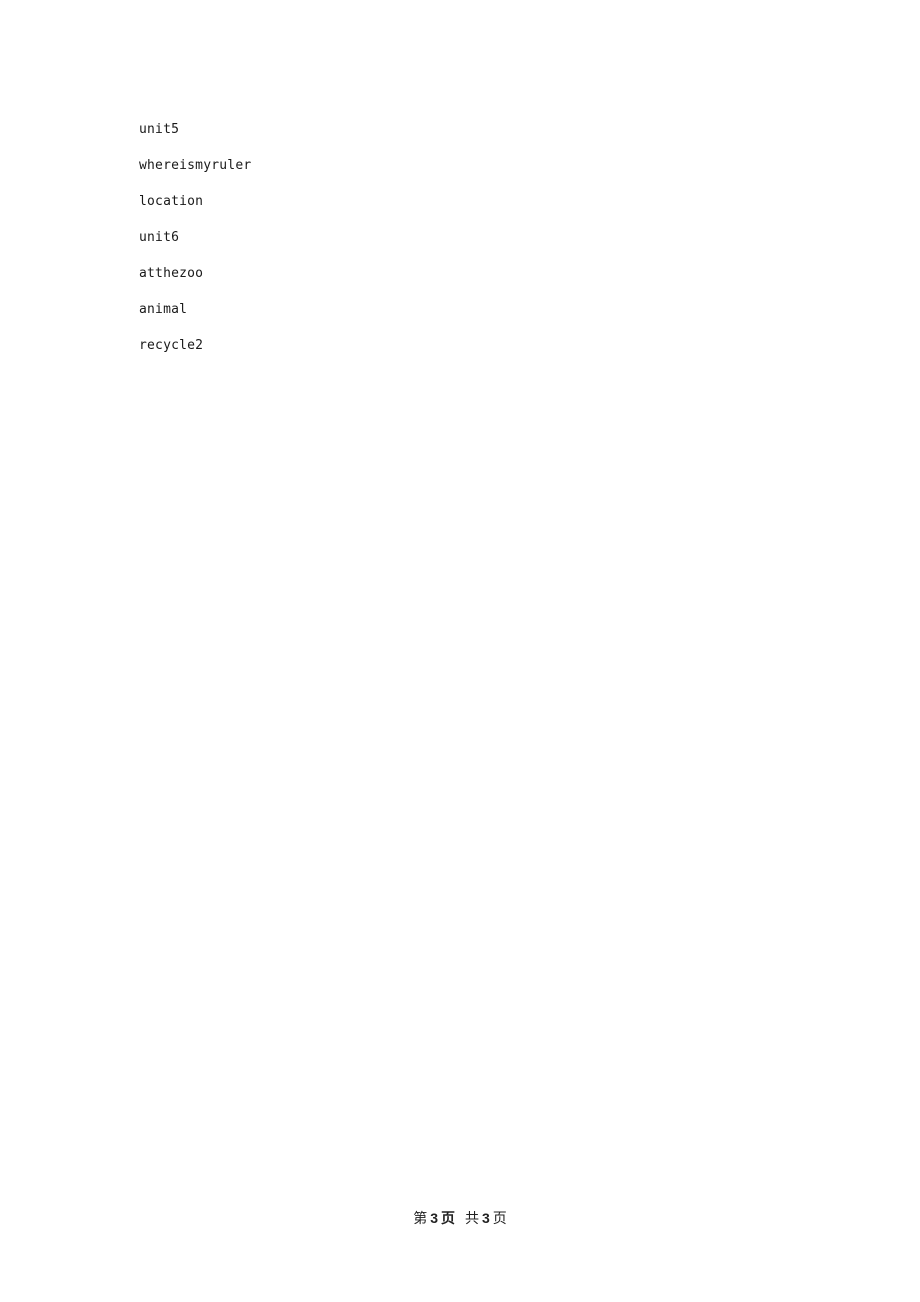  What do you see at coordinates (420, 1219) in the screenshot?
I see `page-prefix: 第` at bounding box center [420, 1219].